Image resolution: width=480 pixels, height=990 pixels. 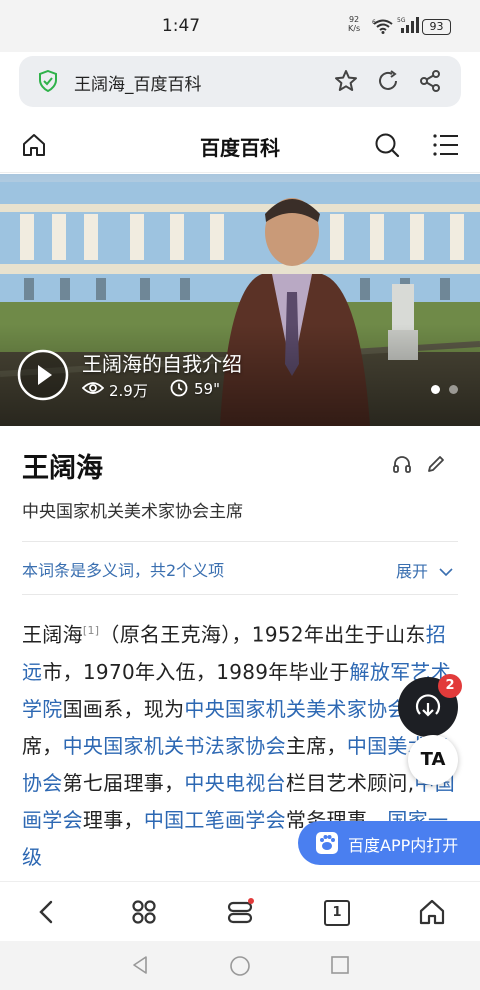 What do you see at coordinates (93, 388) in the screenshot?
I see `eye-icon` at bounding box center [93, 388].